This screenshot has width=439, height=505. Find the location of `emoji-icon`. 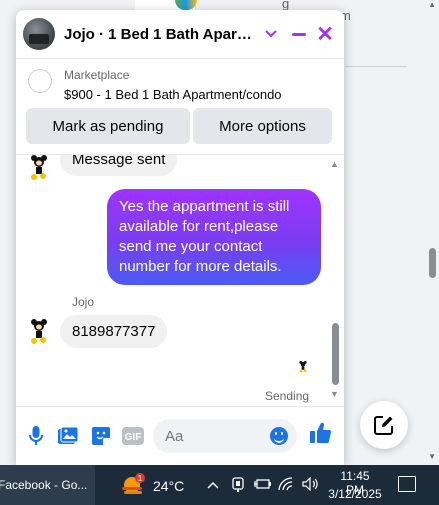

emoji-icon is located at coordinates (279, 436).